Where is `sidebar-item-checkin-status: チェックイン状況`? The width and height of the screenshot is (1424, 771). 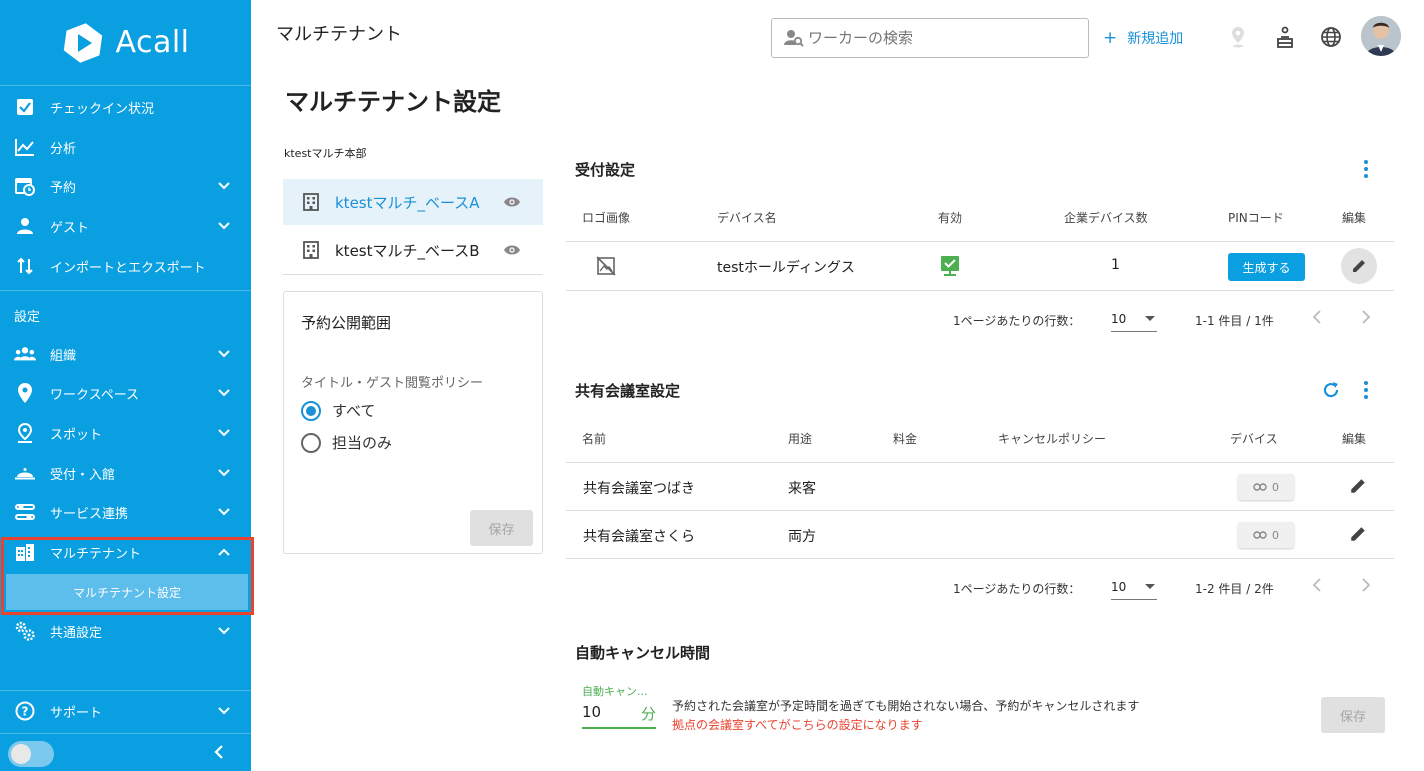
sidebar-item-checkin-status: チェックイン状況 is located at coordinates (125, 107).